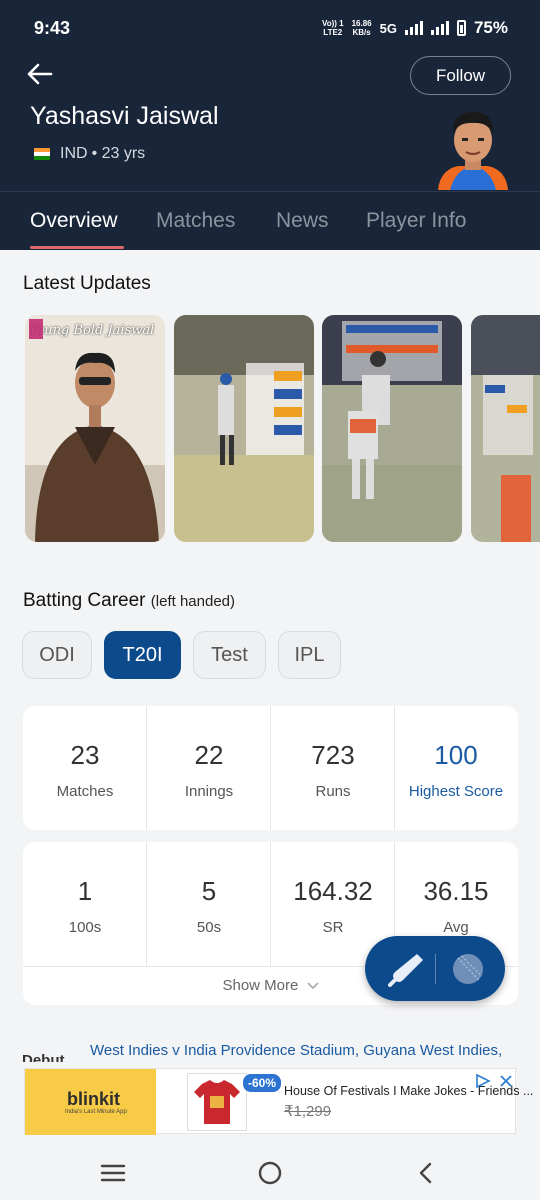  Describe the element at coordinates (74, 221) in the screenshot. I see `tab-overview: Overview` at that location.